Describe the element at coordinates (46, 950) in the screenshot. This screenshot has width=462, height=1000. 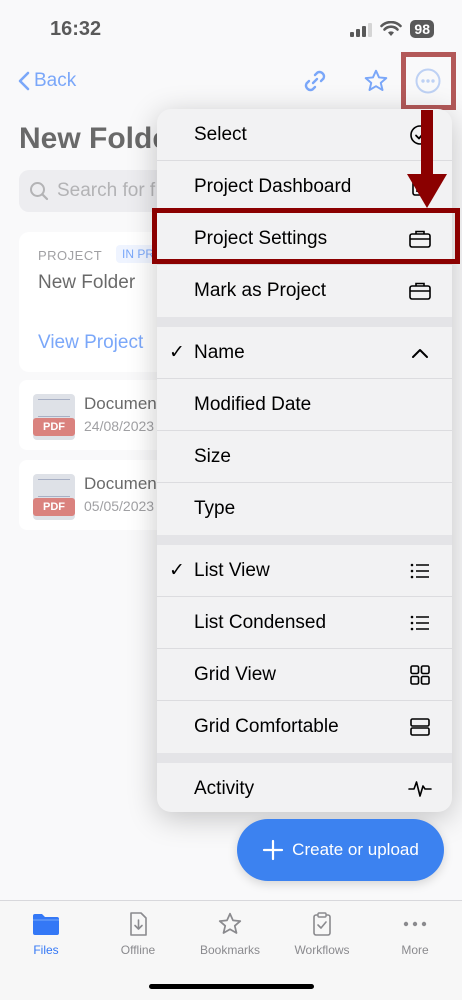
I see `tab-label: Files` at that location.